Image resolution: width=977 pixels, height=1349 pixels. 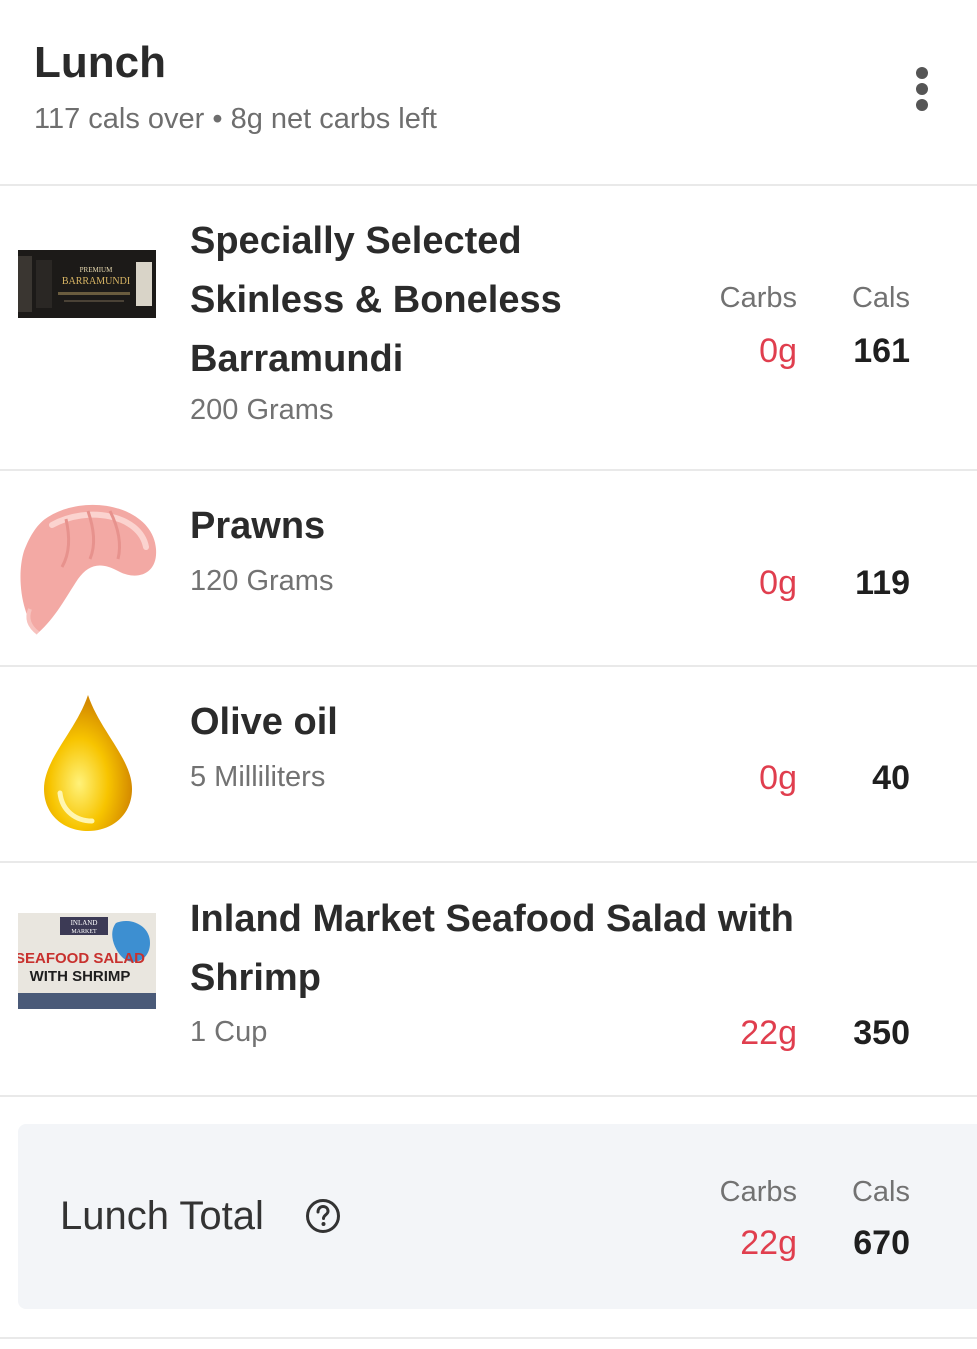 I want to click on food-item-olive-oil: Olive oil 5 Milliliters 0g 40, so click(x=488, y=764).